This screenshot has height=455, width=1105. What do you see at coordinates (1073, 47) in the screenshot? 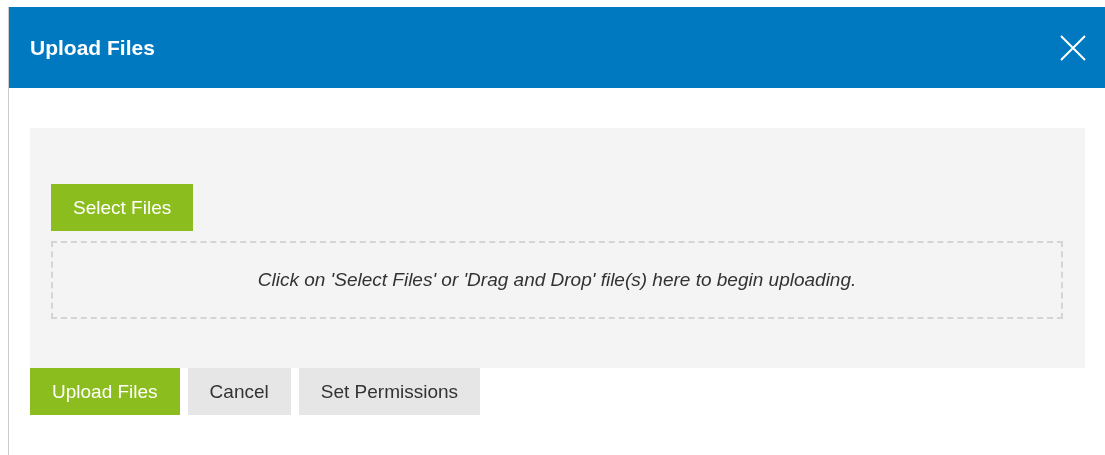
I see `close-icon` at bounding box center [1073, 47].